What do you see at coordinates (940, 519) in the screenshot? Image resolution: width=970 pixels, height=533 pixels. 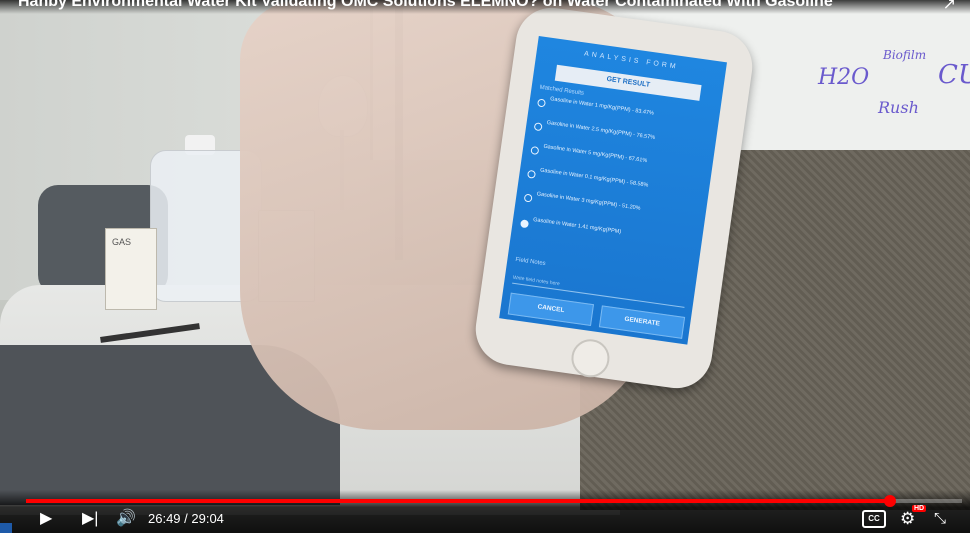 I see `exit-fullscreen-icon: ⤡` at bounding box center [940, 519].